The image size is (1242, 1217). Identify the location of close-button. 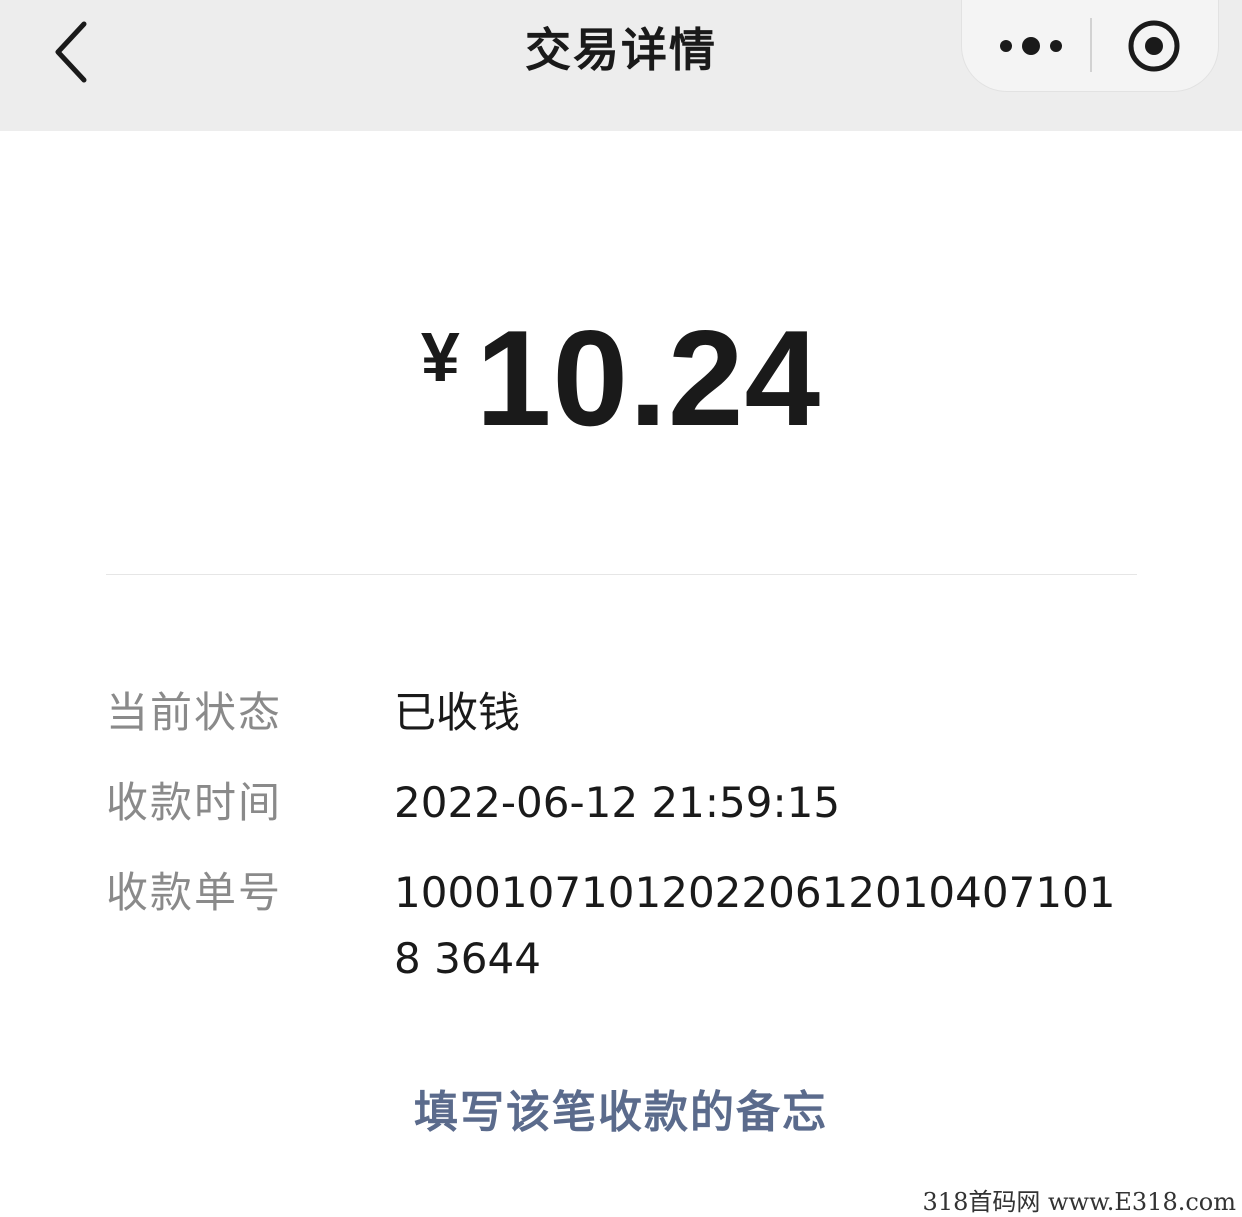
(1154, 46).